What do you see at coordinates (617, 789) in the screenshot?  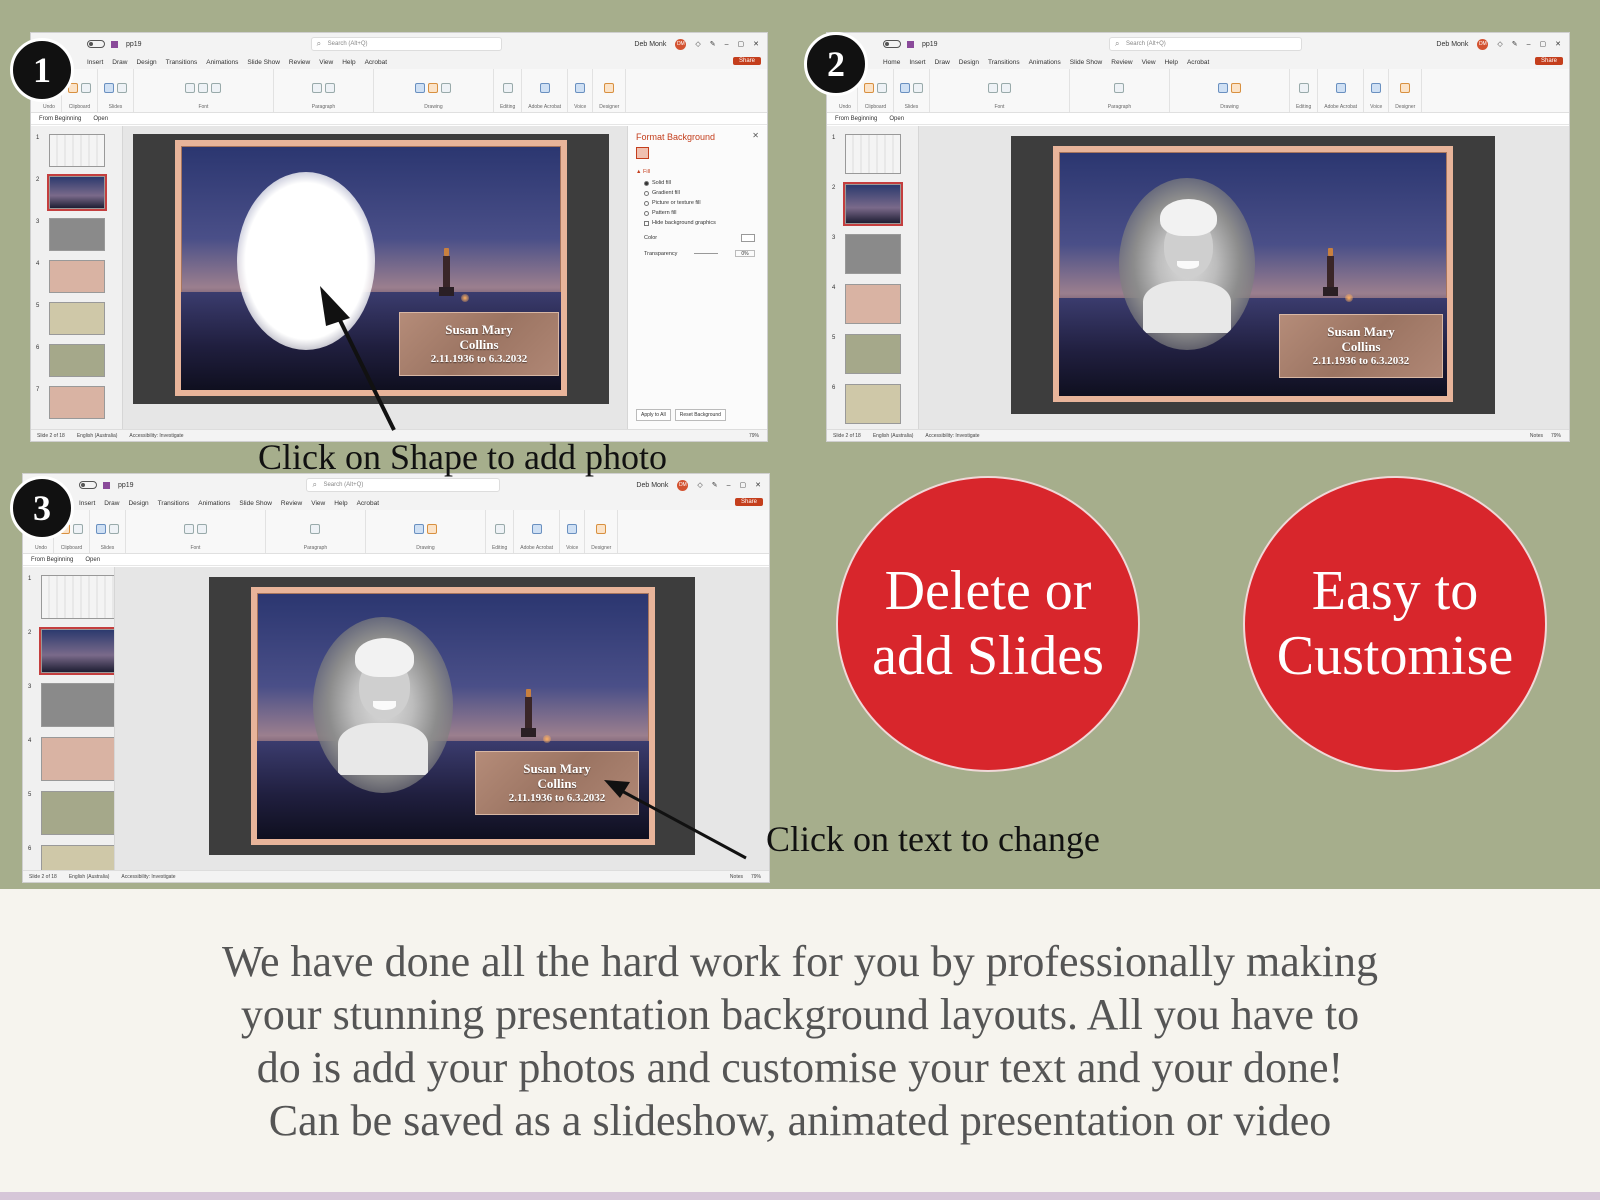 I see `arrowhead-text` at bounding box center [617, 789].